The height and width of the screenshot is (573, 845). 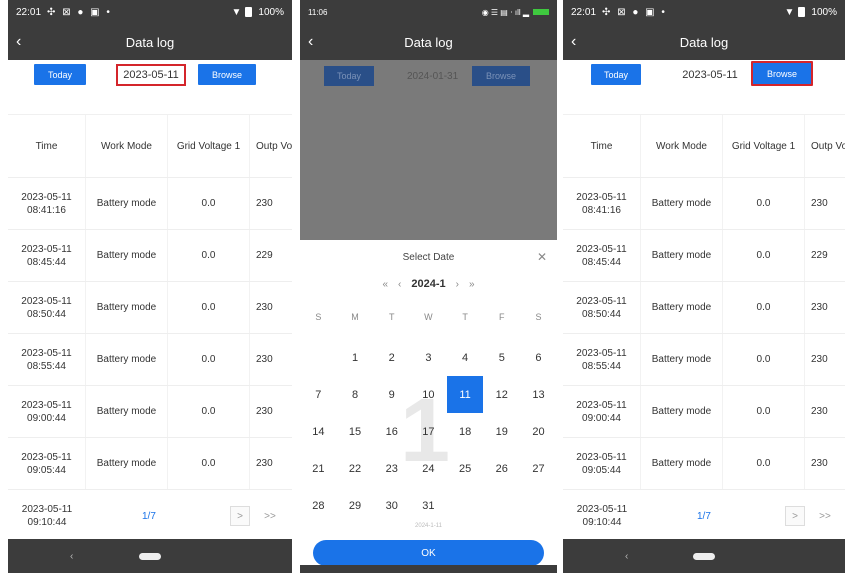 I want to click on calendar-day: 20, so click(x=538, y=431).